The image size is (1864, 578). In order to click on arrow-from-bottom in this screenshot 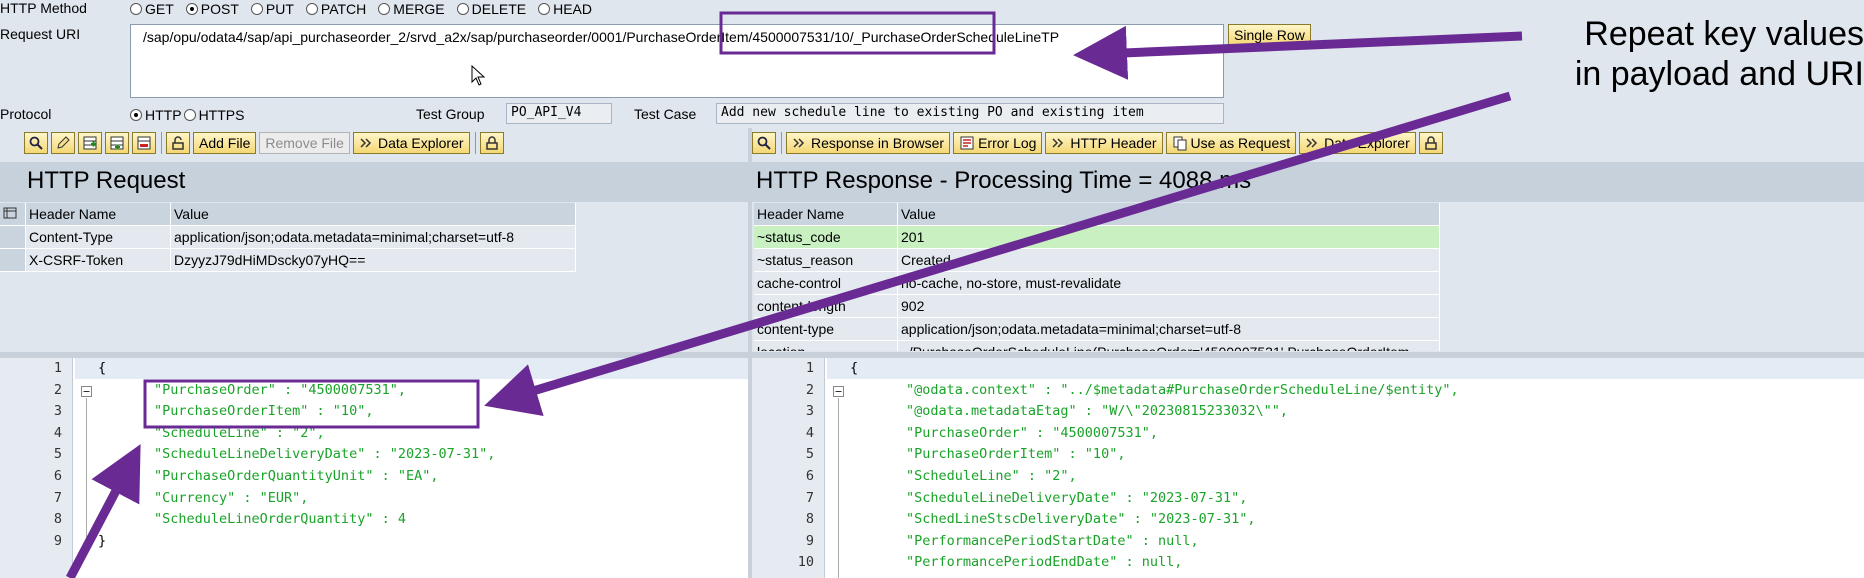, I will do `click(103, 511)`.